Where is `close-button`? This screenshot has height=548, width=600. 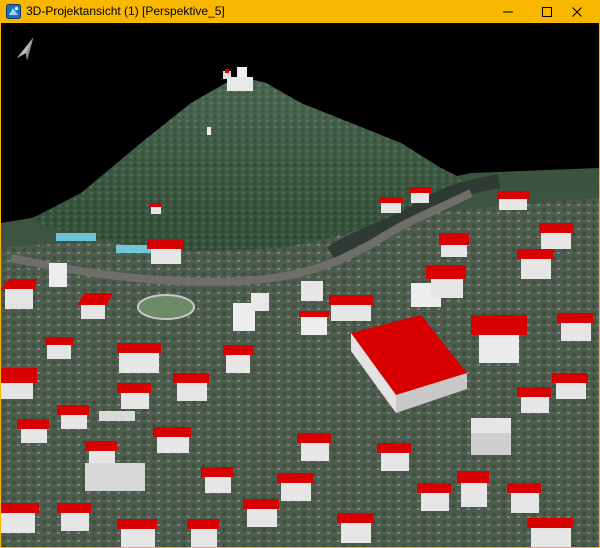 close-button is located at coordinates (577, 11).